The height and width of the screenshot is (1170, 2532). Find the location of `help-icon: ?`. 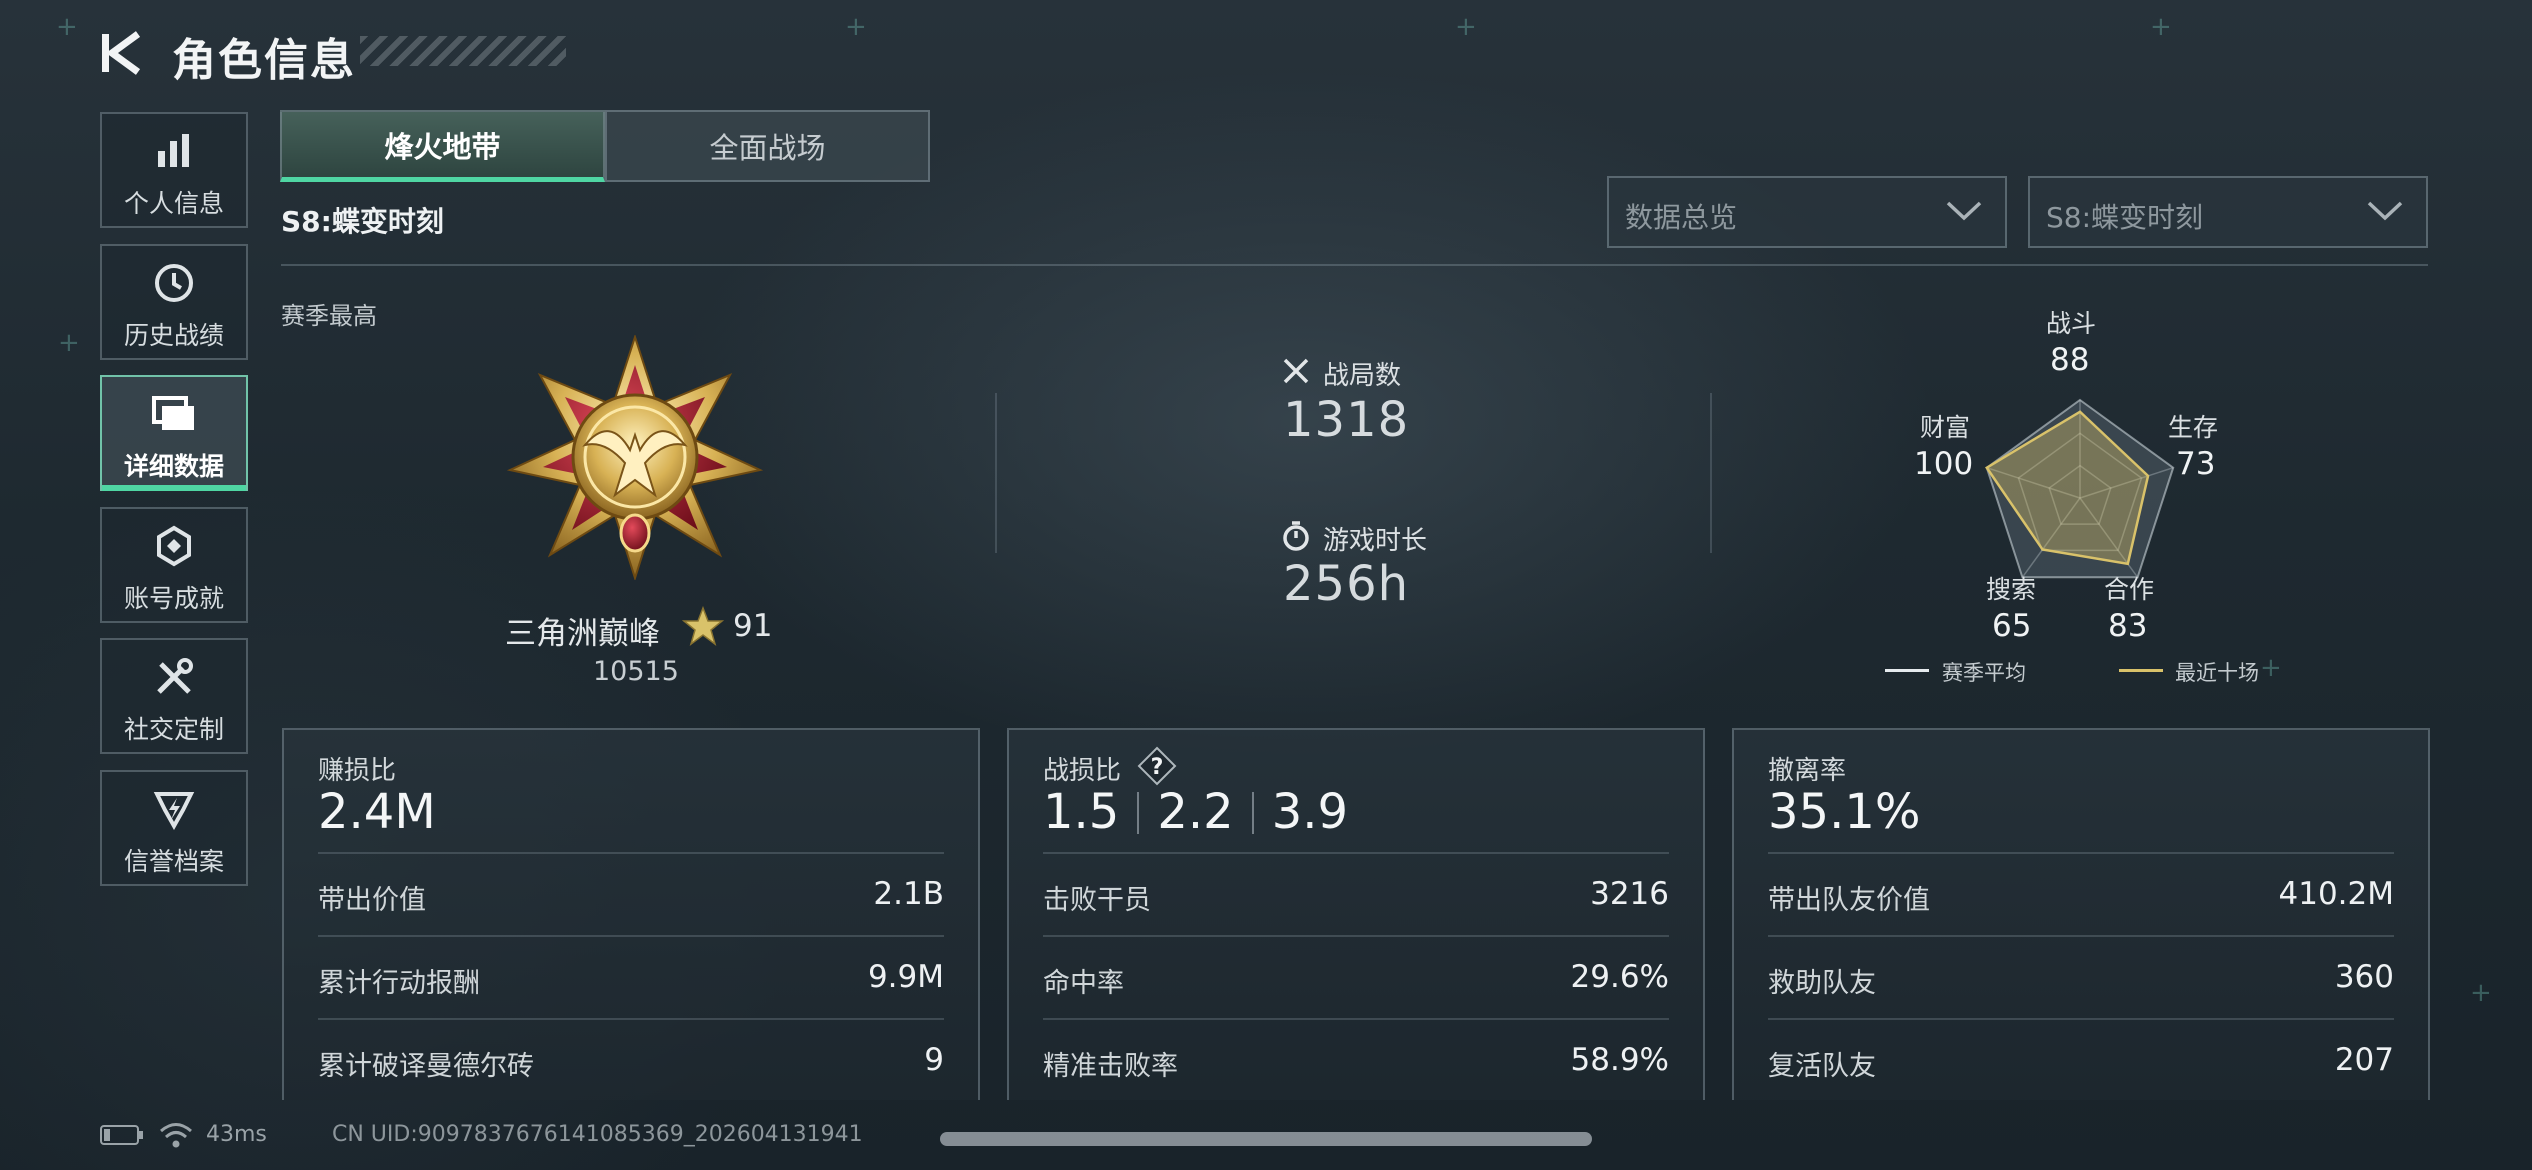

help-icon: ? is located at coordinates (1157, 766).